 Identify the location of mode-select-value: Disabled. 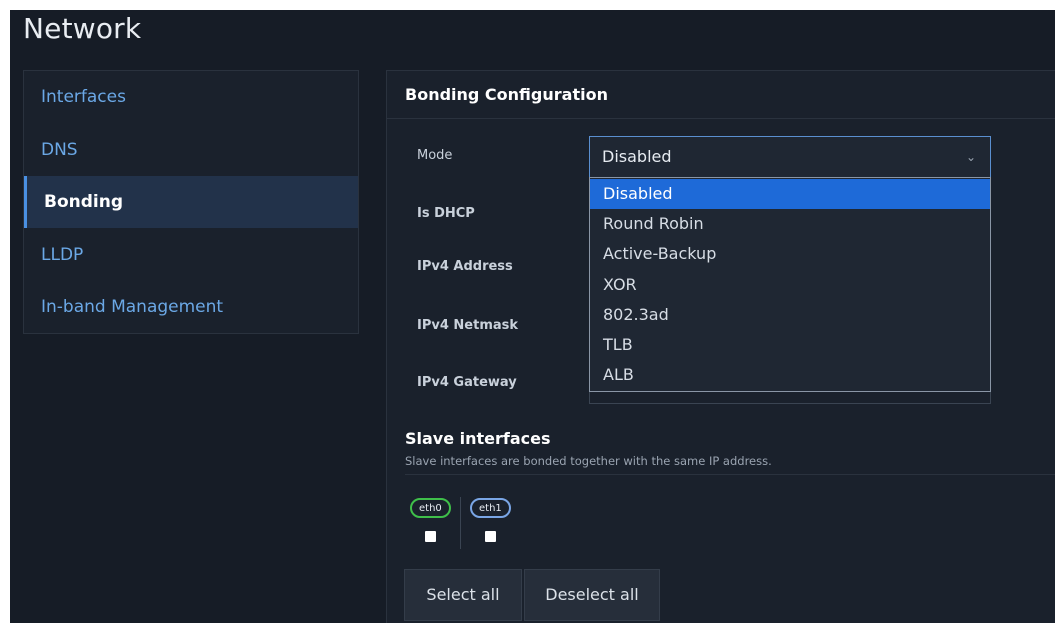
(637, 156).